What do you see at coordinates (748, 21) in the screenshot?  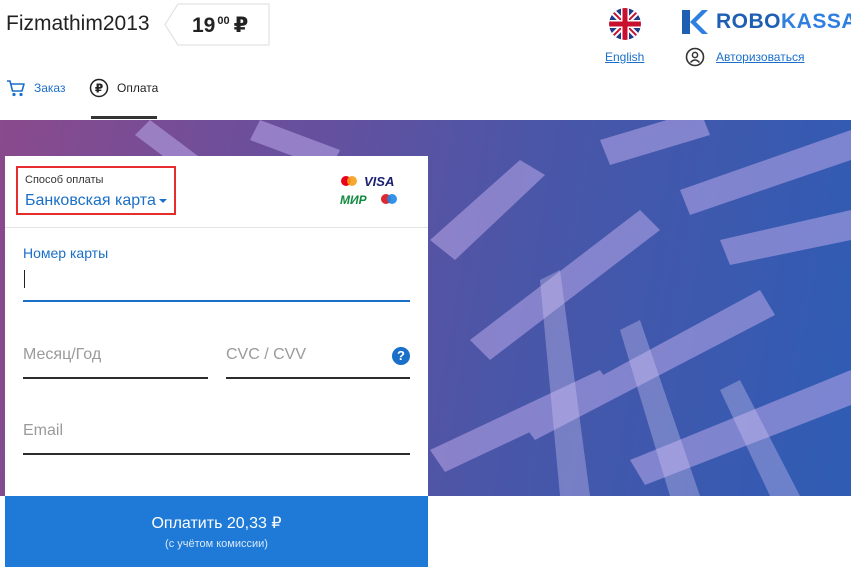 I see `logo-text-robo: ROBO` at bounding box center [748, 21].